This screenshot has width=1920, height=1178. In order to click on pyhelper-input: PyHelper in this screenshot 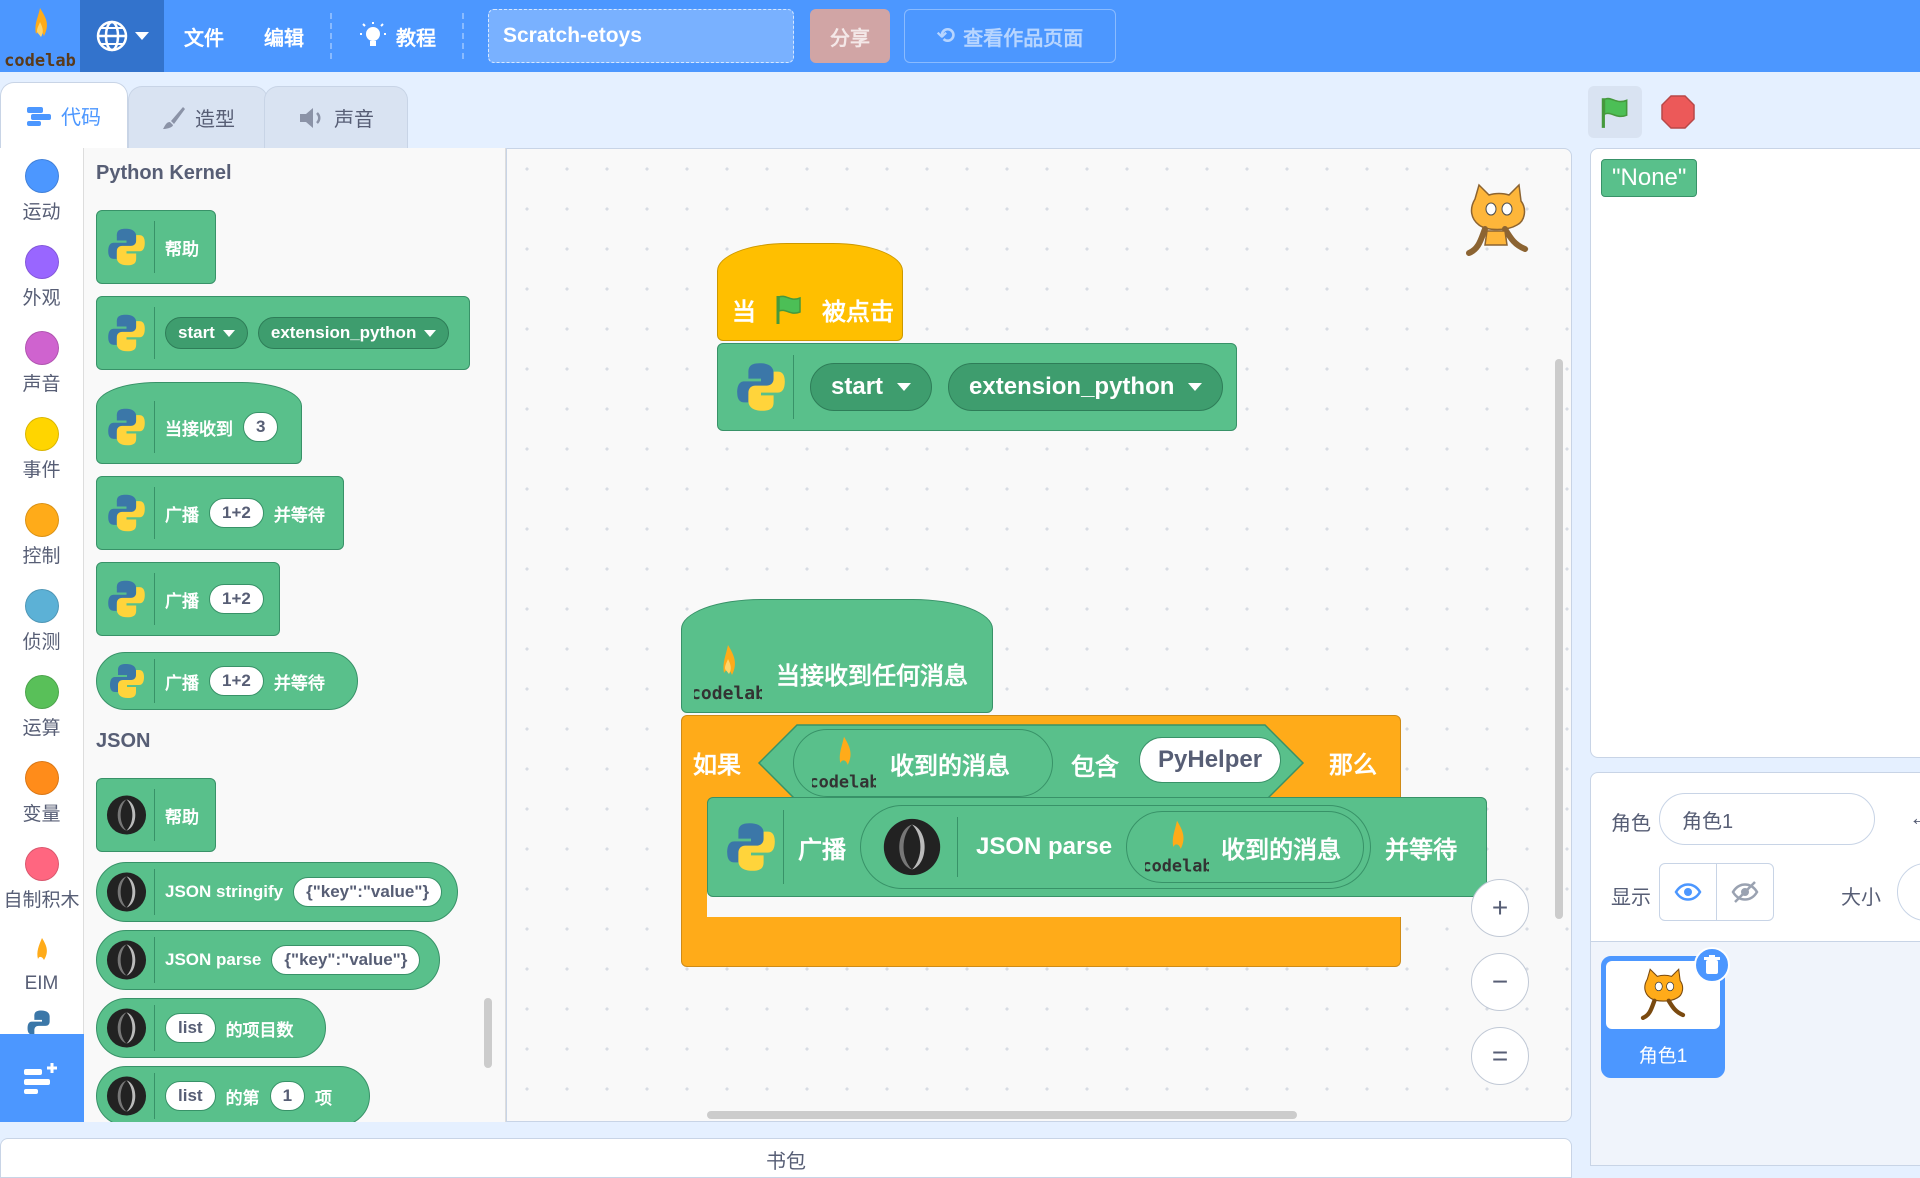, I will do `click(1210, 760)`.